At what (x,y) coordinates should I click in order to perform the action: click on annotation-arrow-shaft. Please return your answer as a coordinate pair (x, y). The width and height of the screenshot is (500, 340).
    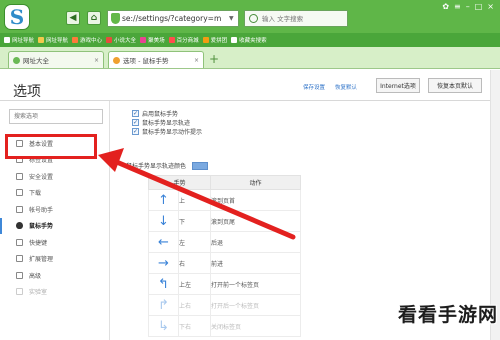
    Looking at the image, I should click on (202, 198).